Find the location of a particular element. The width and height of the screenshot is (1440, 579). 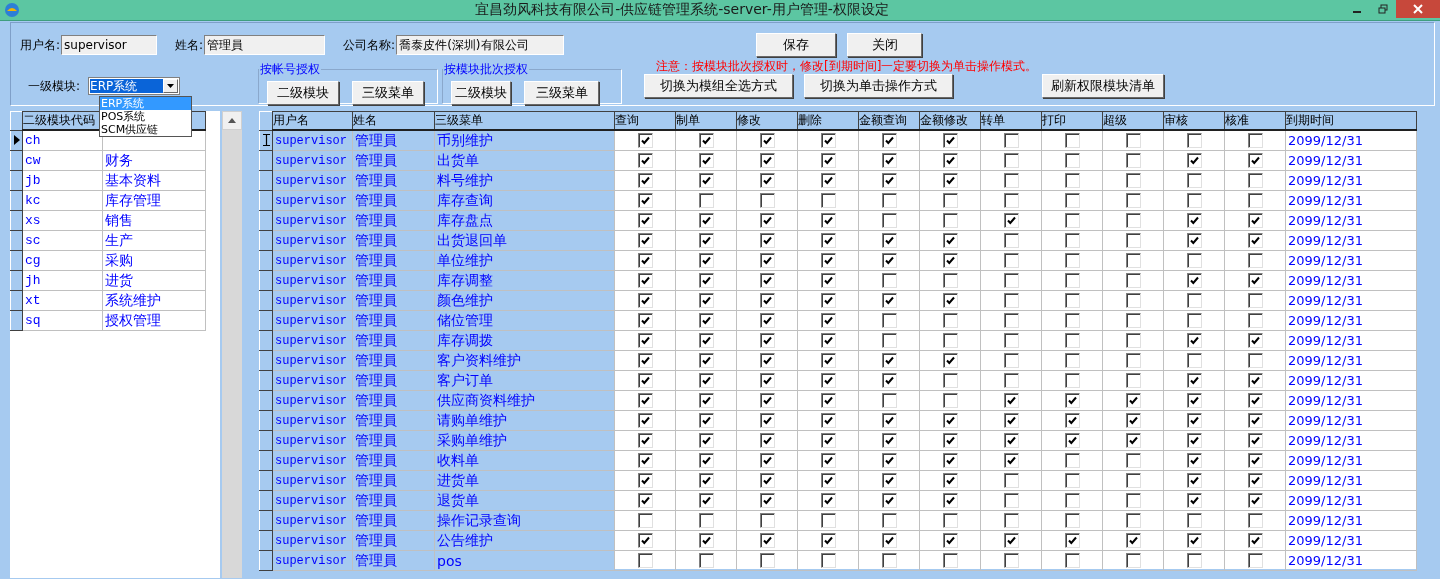

input-field: 管理員 is located at coordinates (265, 45).